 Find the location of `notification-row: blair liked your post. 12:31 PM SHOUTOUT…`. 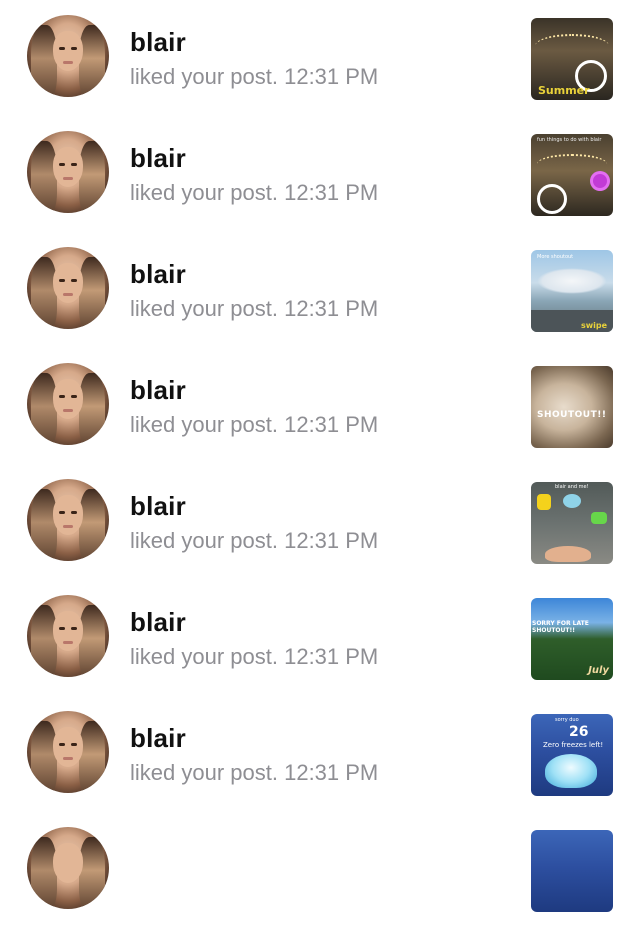

notification-row: blair liked your post. 12:31 PM SHOUTOUT… is located at coordinates (320, 406).